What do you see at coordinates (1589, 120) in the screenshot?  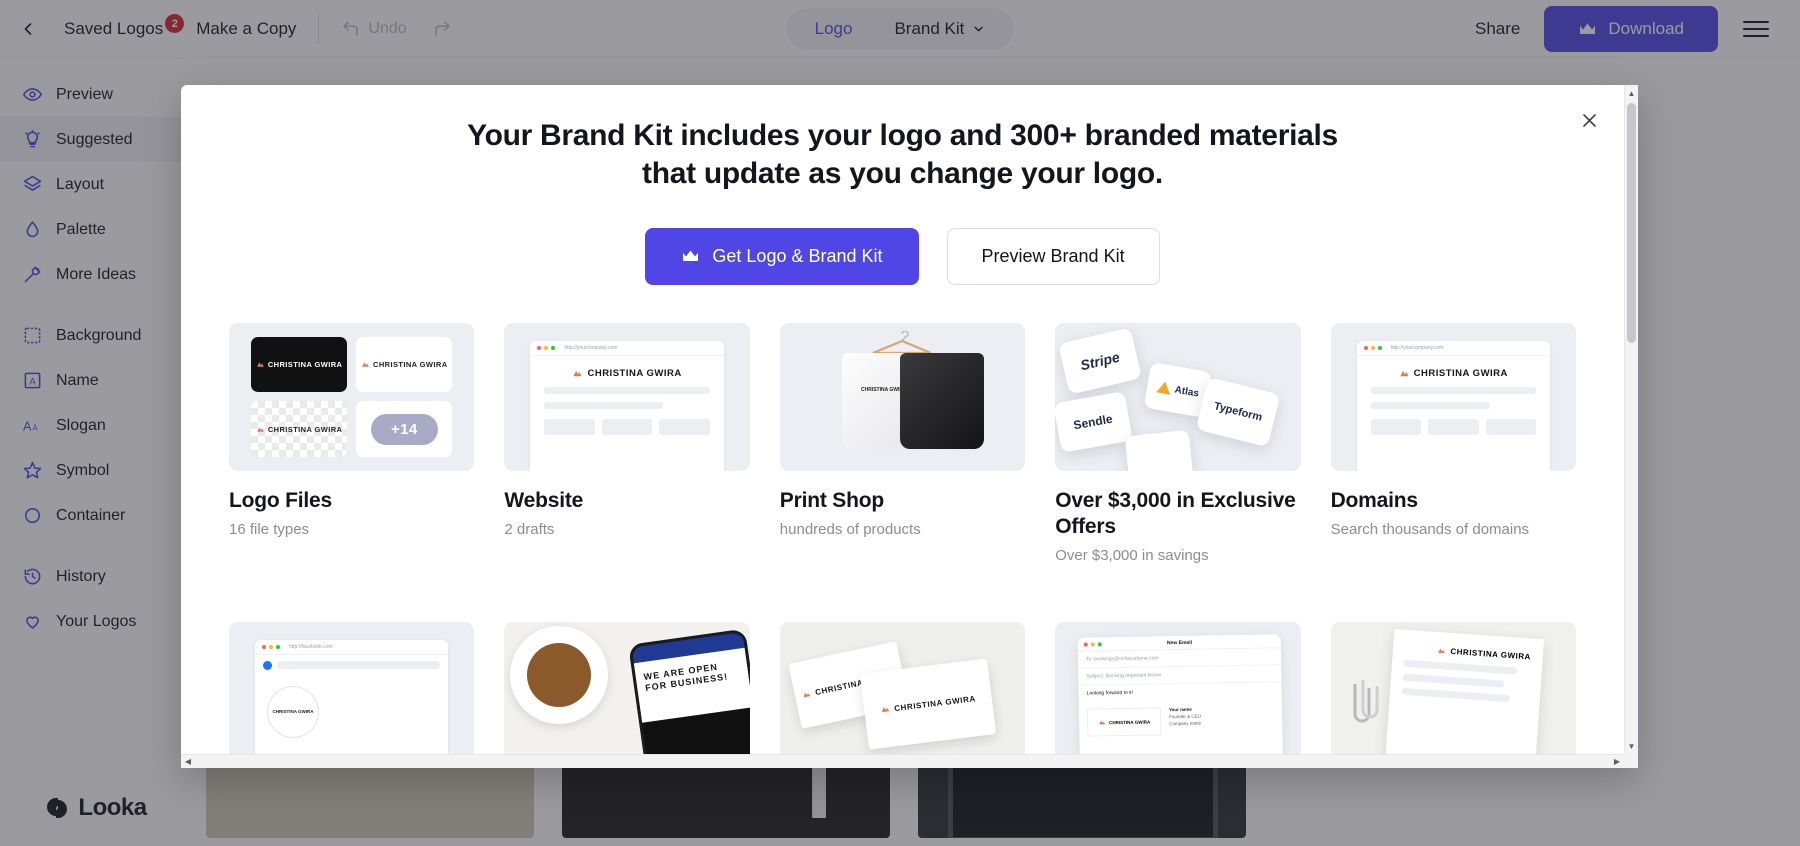 I see `close-icon` at bounding box center [1589, 120].